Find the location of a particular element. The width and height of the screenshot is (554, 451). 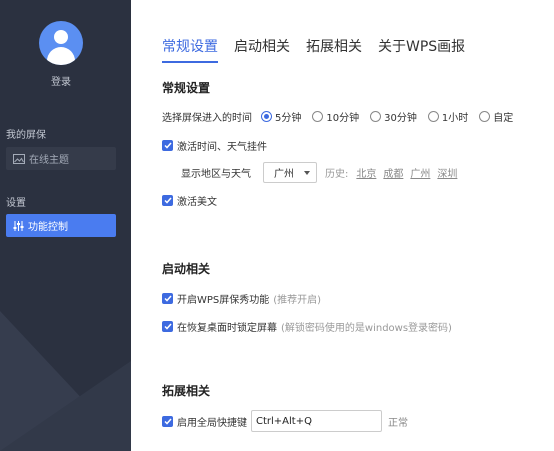

lock-screen-label: 在恢复桌面时锁定屏幕 is located at coordinates (227, 328).